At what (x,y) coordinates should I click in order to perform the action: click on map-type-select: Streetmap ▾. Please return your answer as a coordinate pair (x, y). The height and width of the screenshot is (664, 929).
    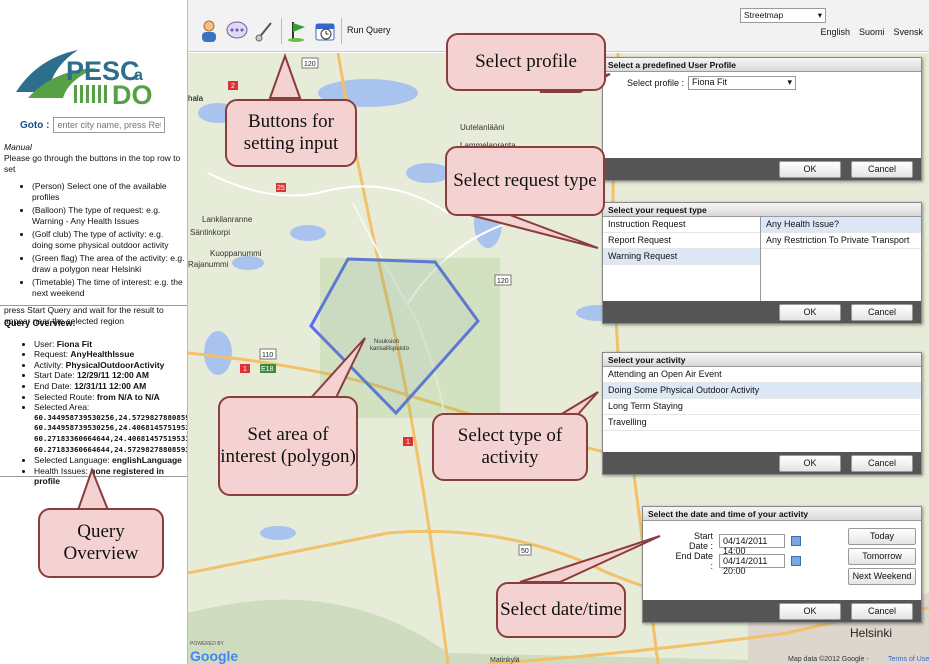
    Looking at the image, I should click on (783, 15).